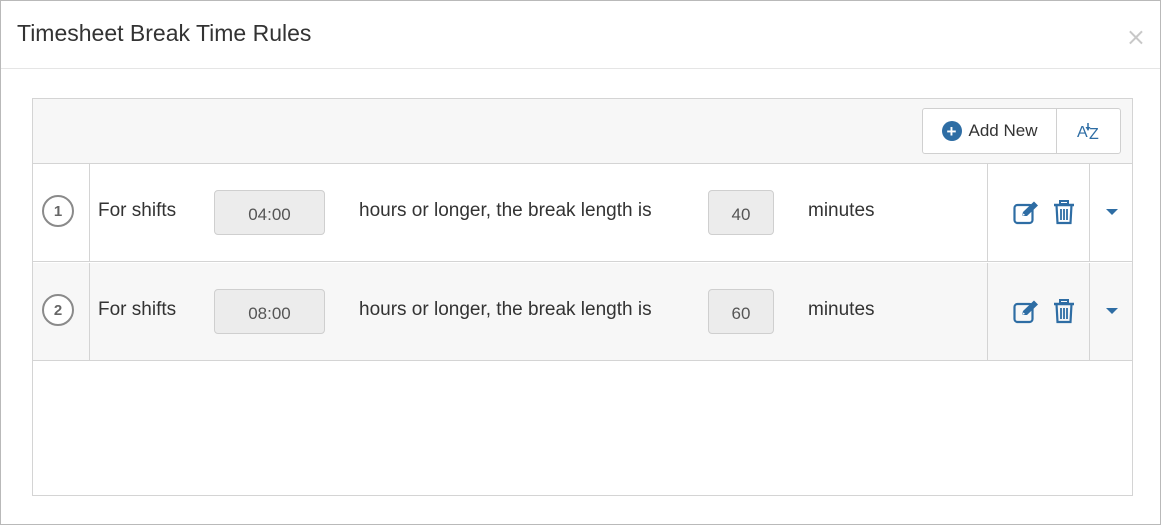 The image size is (1161, 525). I want to click on rule-number-cell: 1, so click(61, 212).